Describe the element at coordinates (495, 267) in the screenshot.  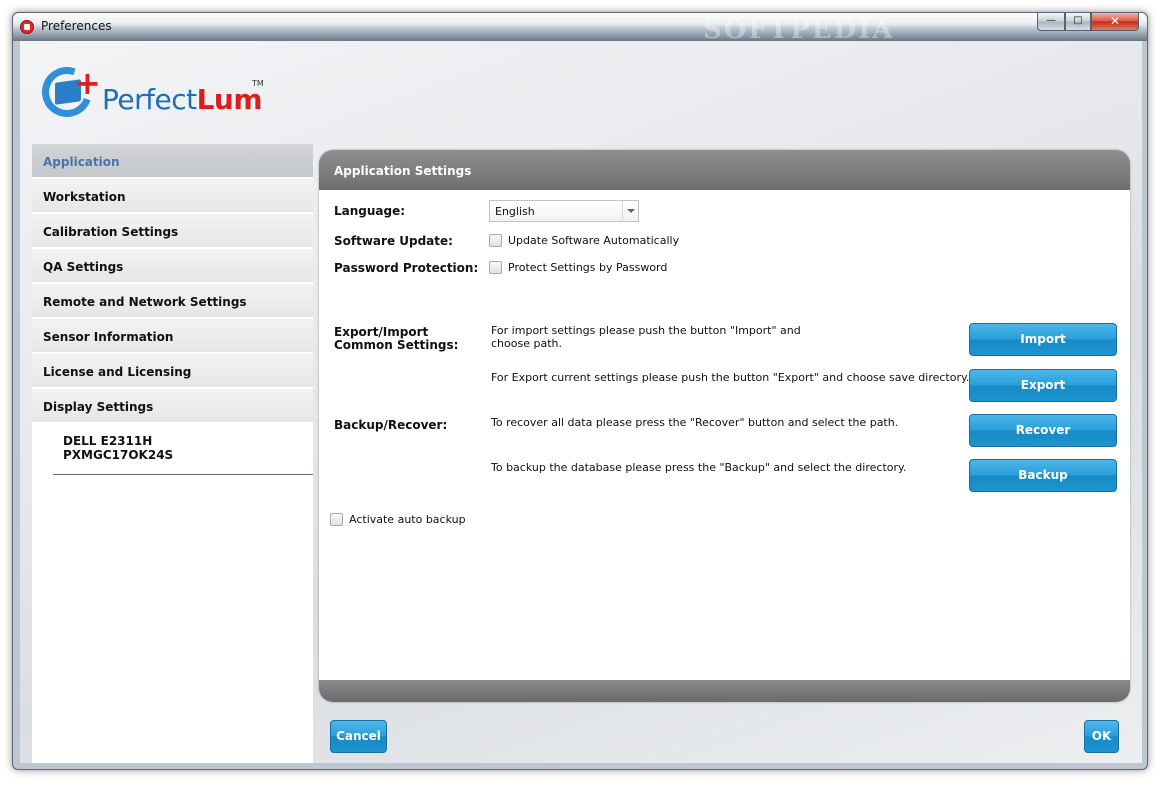
I see `protect-by-password-checkbox` at that location.